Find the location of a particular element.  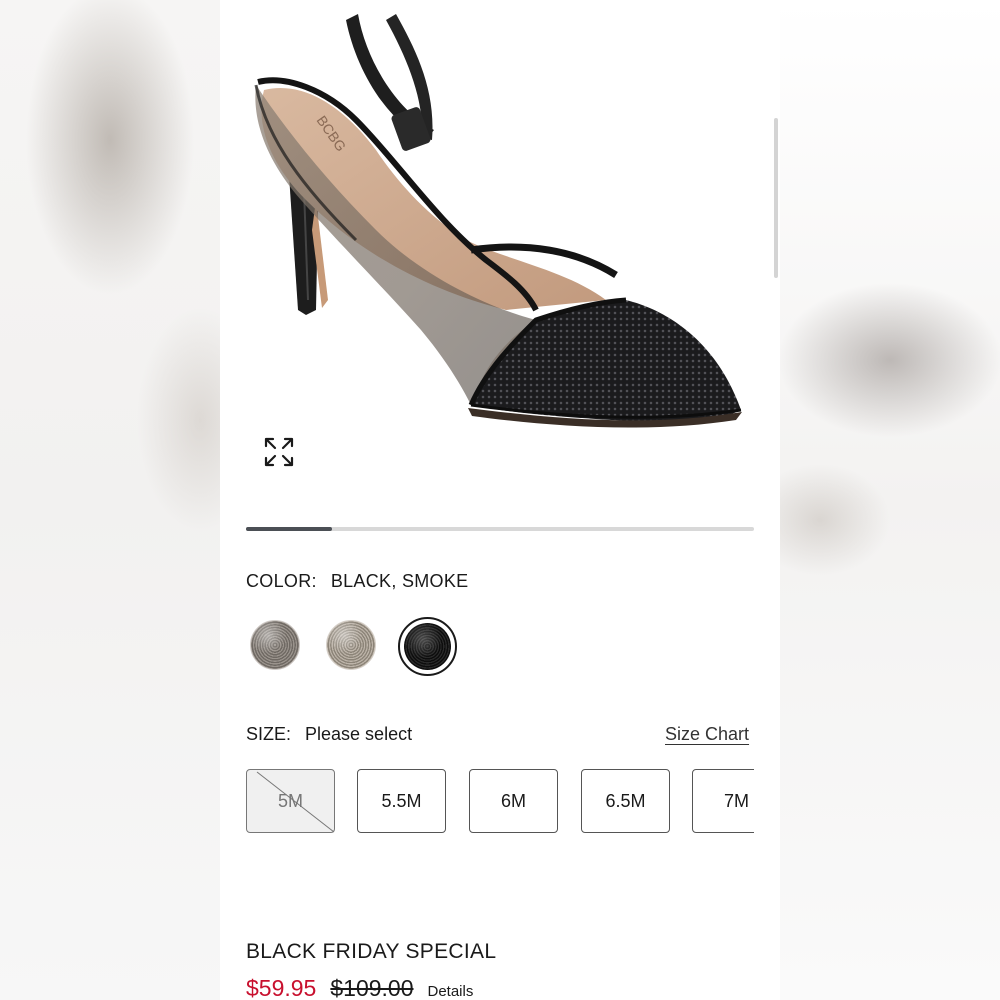

image-carousel-progress is located at coordinates (500, 529).